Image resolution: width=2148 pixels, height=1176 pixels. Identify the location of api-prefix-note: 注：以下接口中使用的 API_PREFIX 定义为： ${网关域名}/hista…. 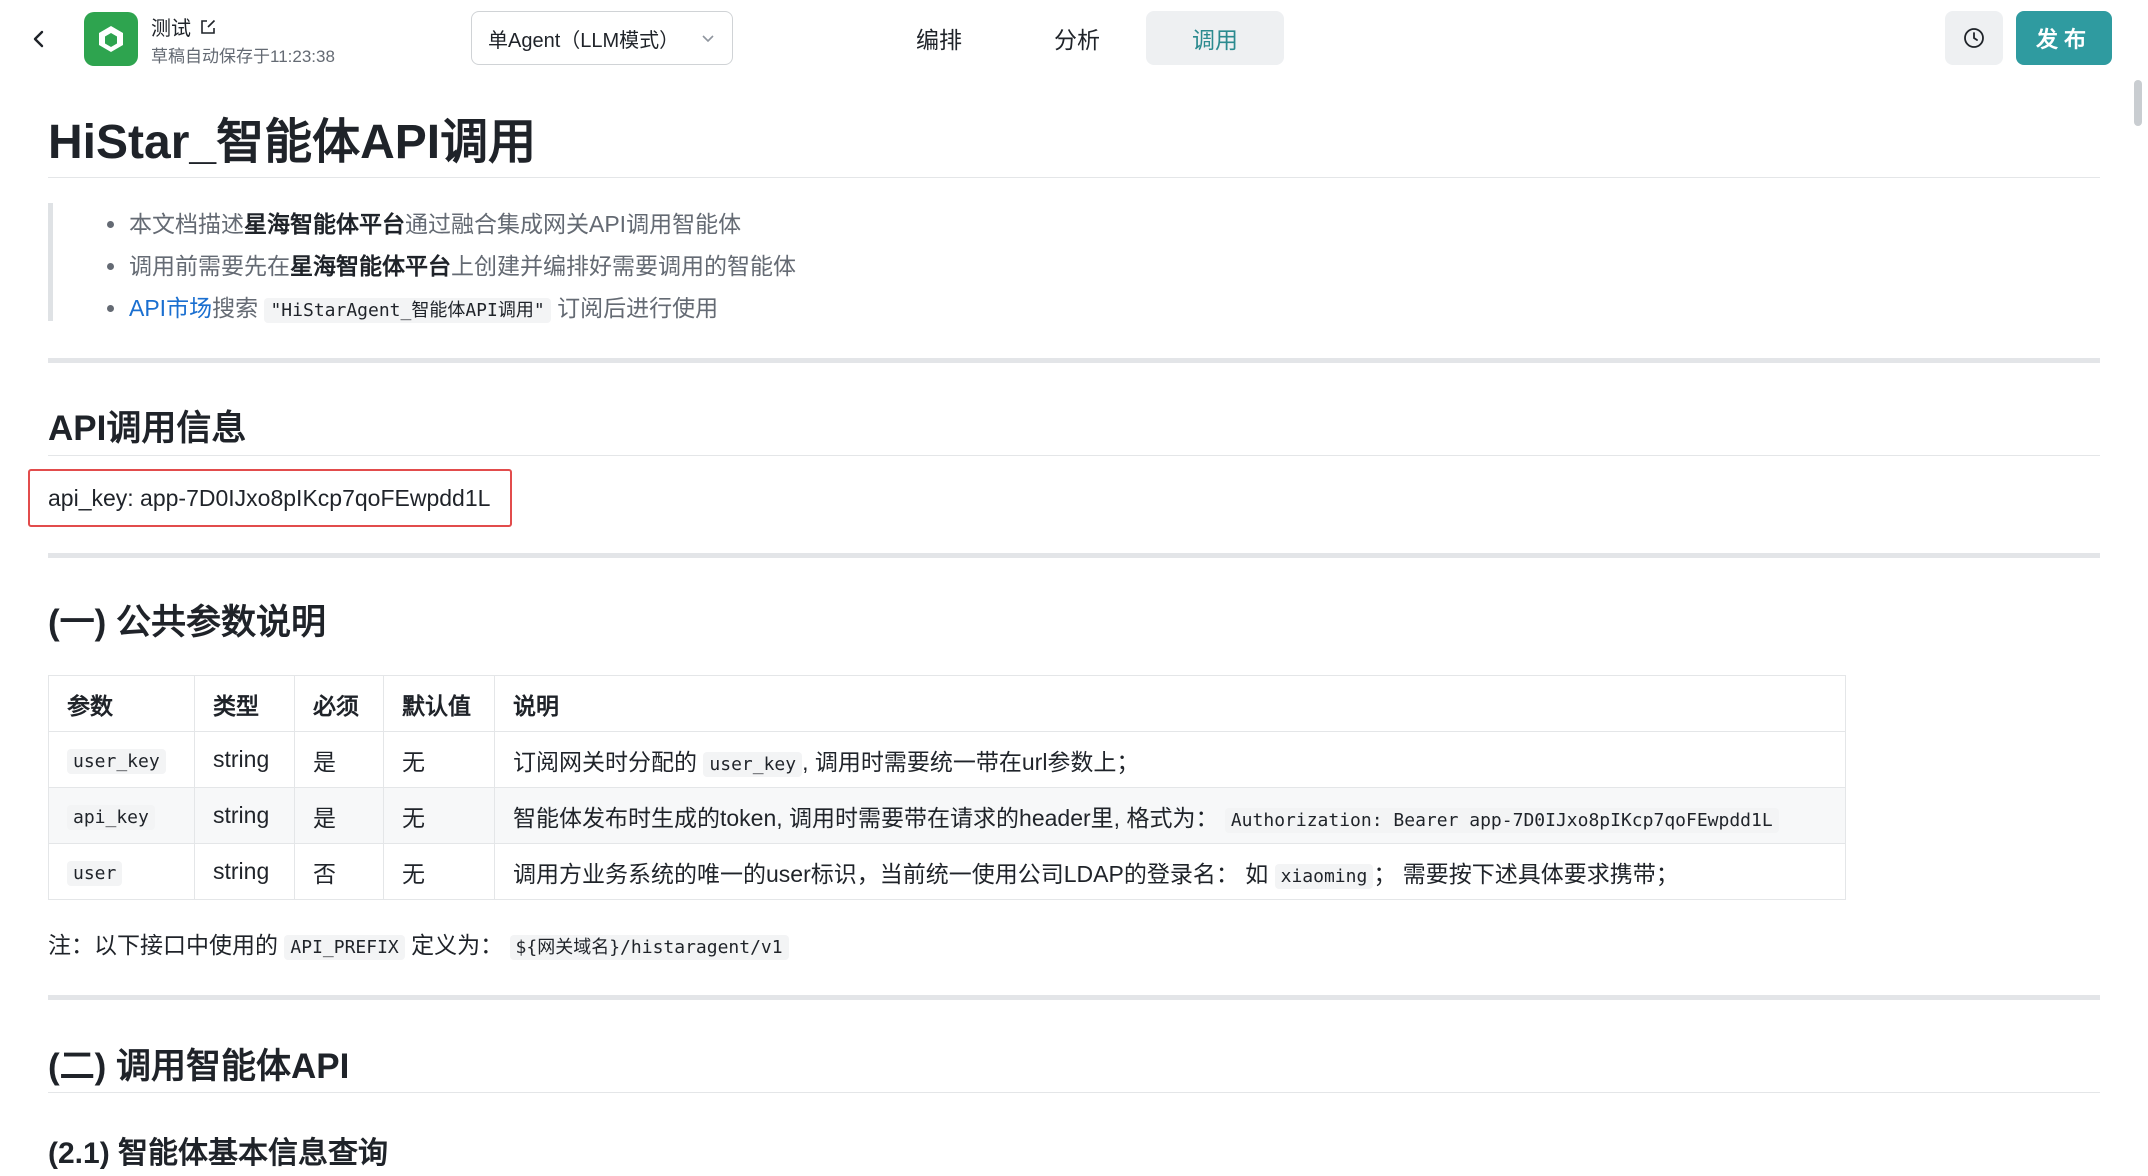
(418, 943).